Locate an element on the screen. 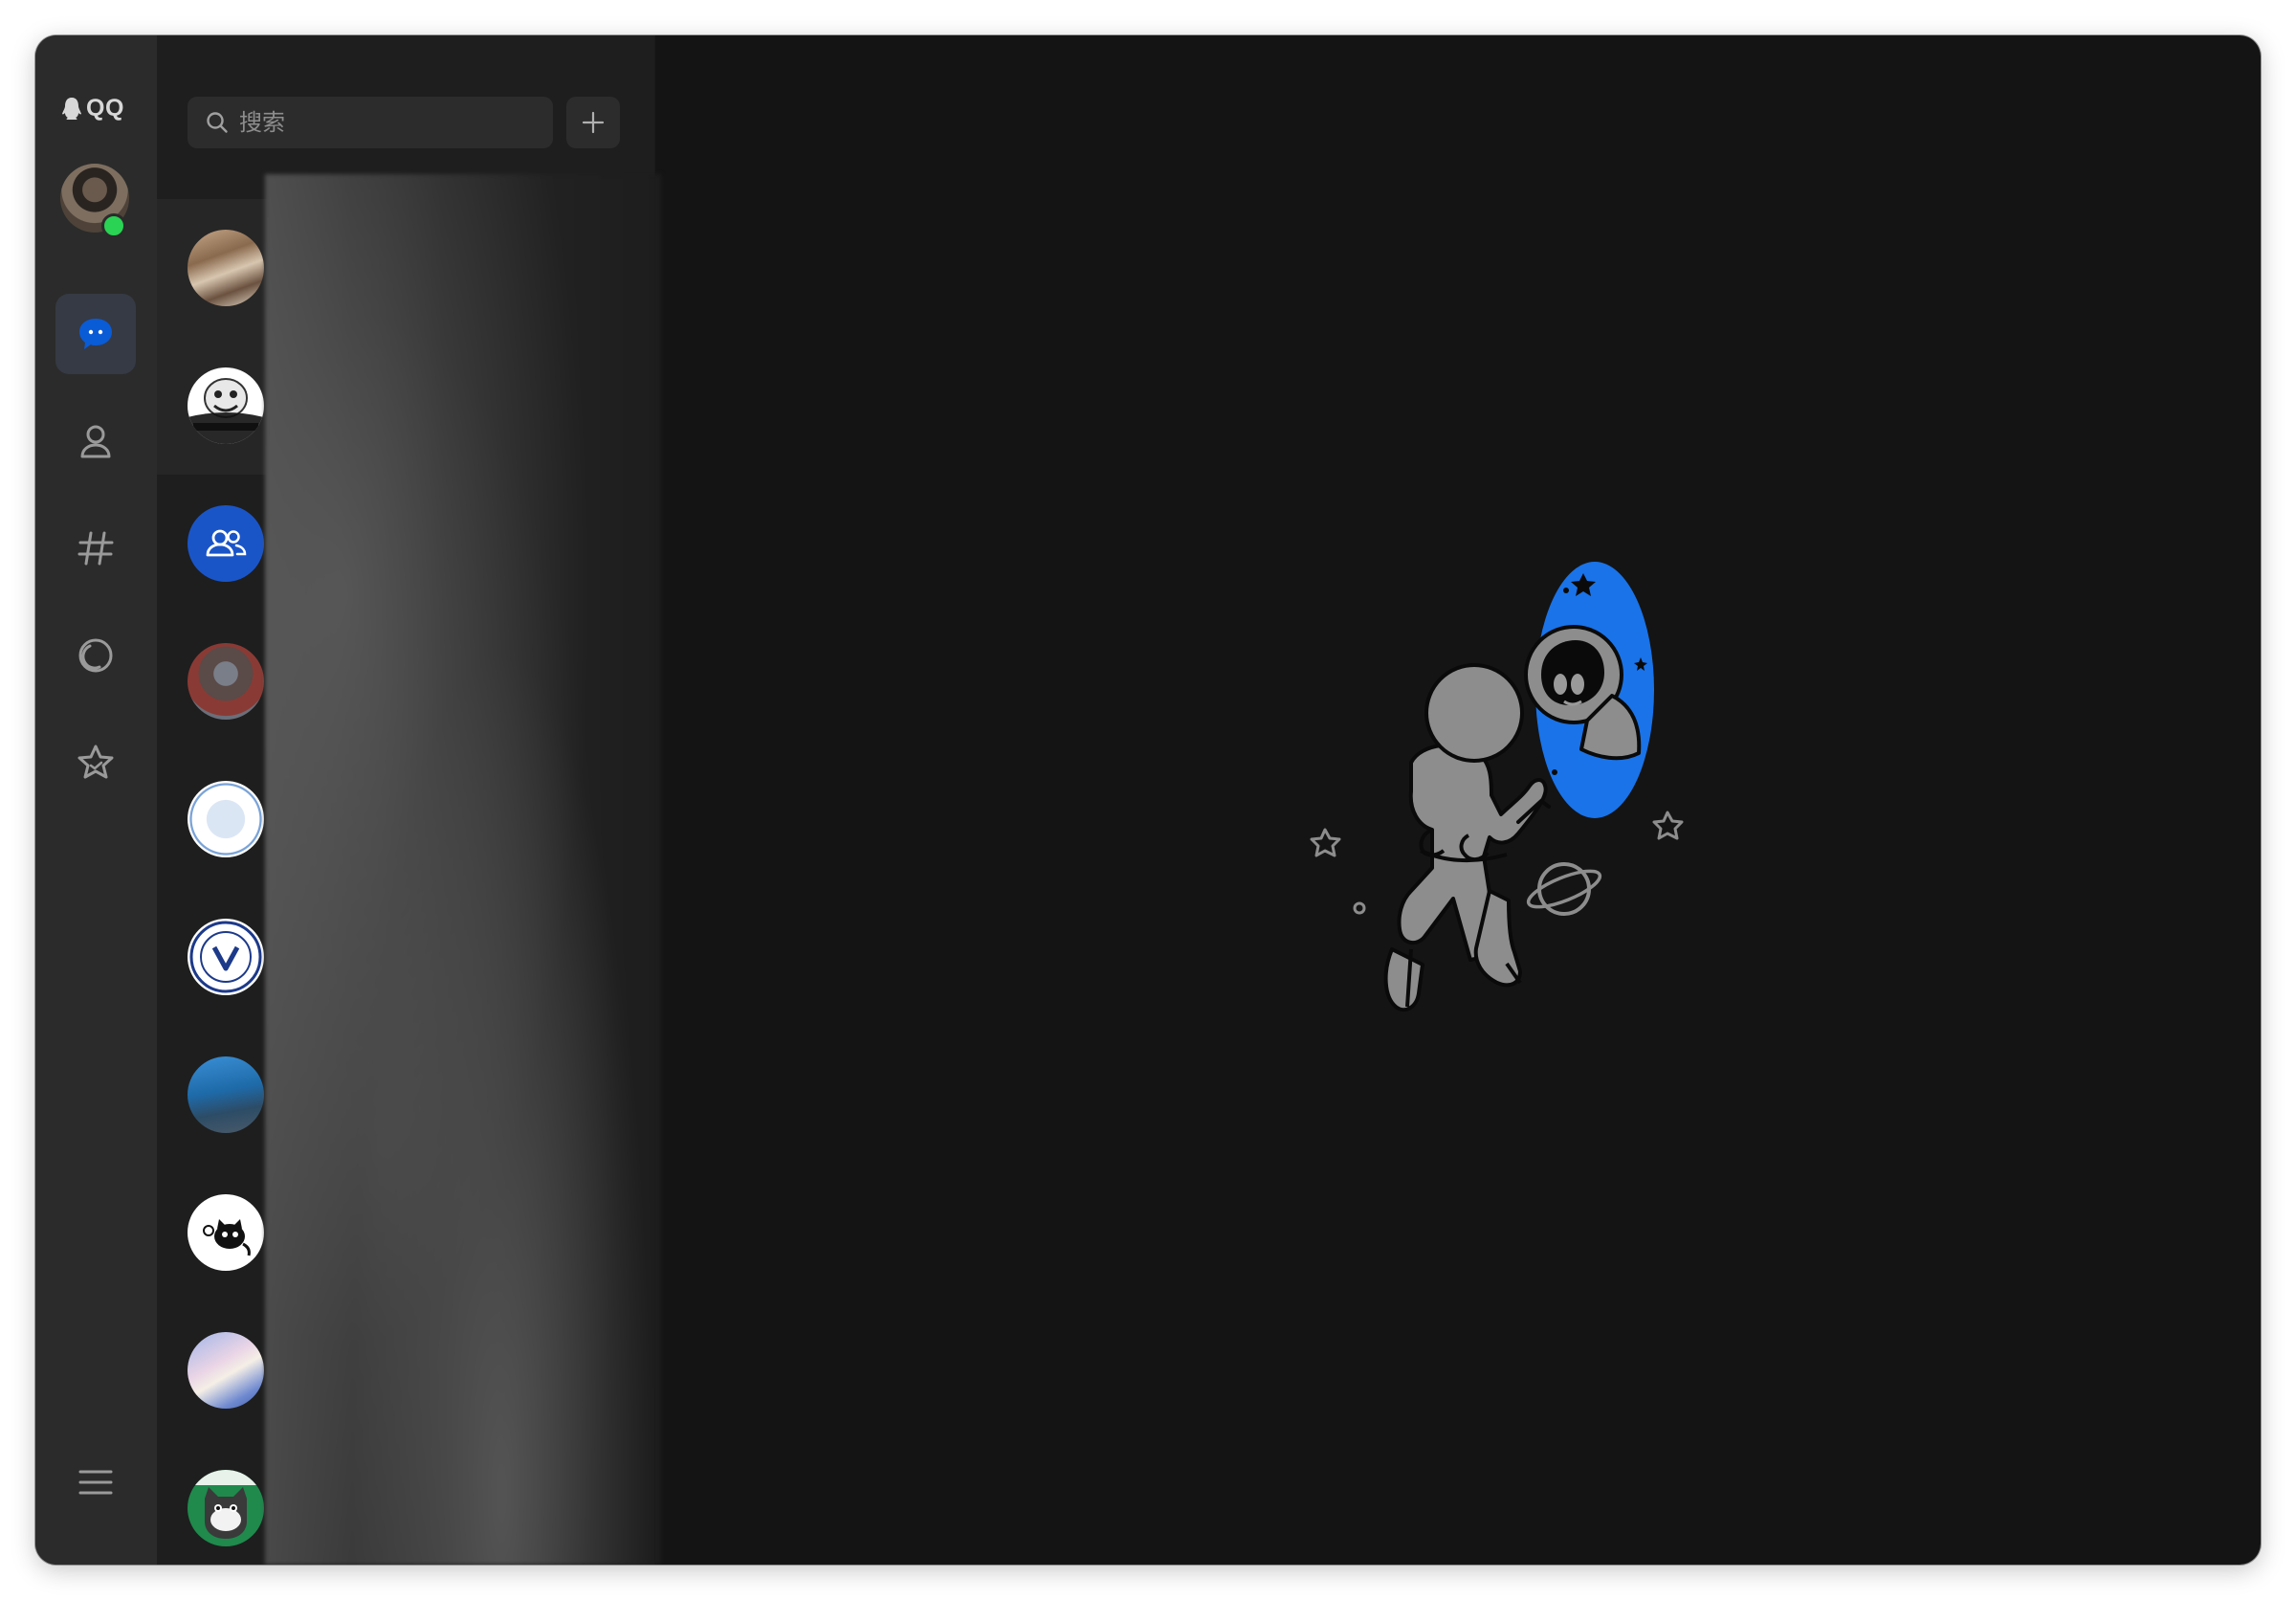  person-icon is located at coordinates (95, 441).